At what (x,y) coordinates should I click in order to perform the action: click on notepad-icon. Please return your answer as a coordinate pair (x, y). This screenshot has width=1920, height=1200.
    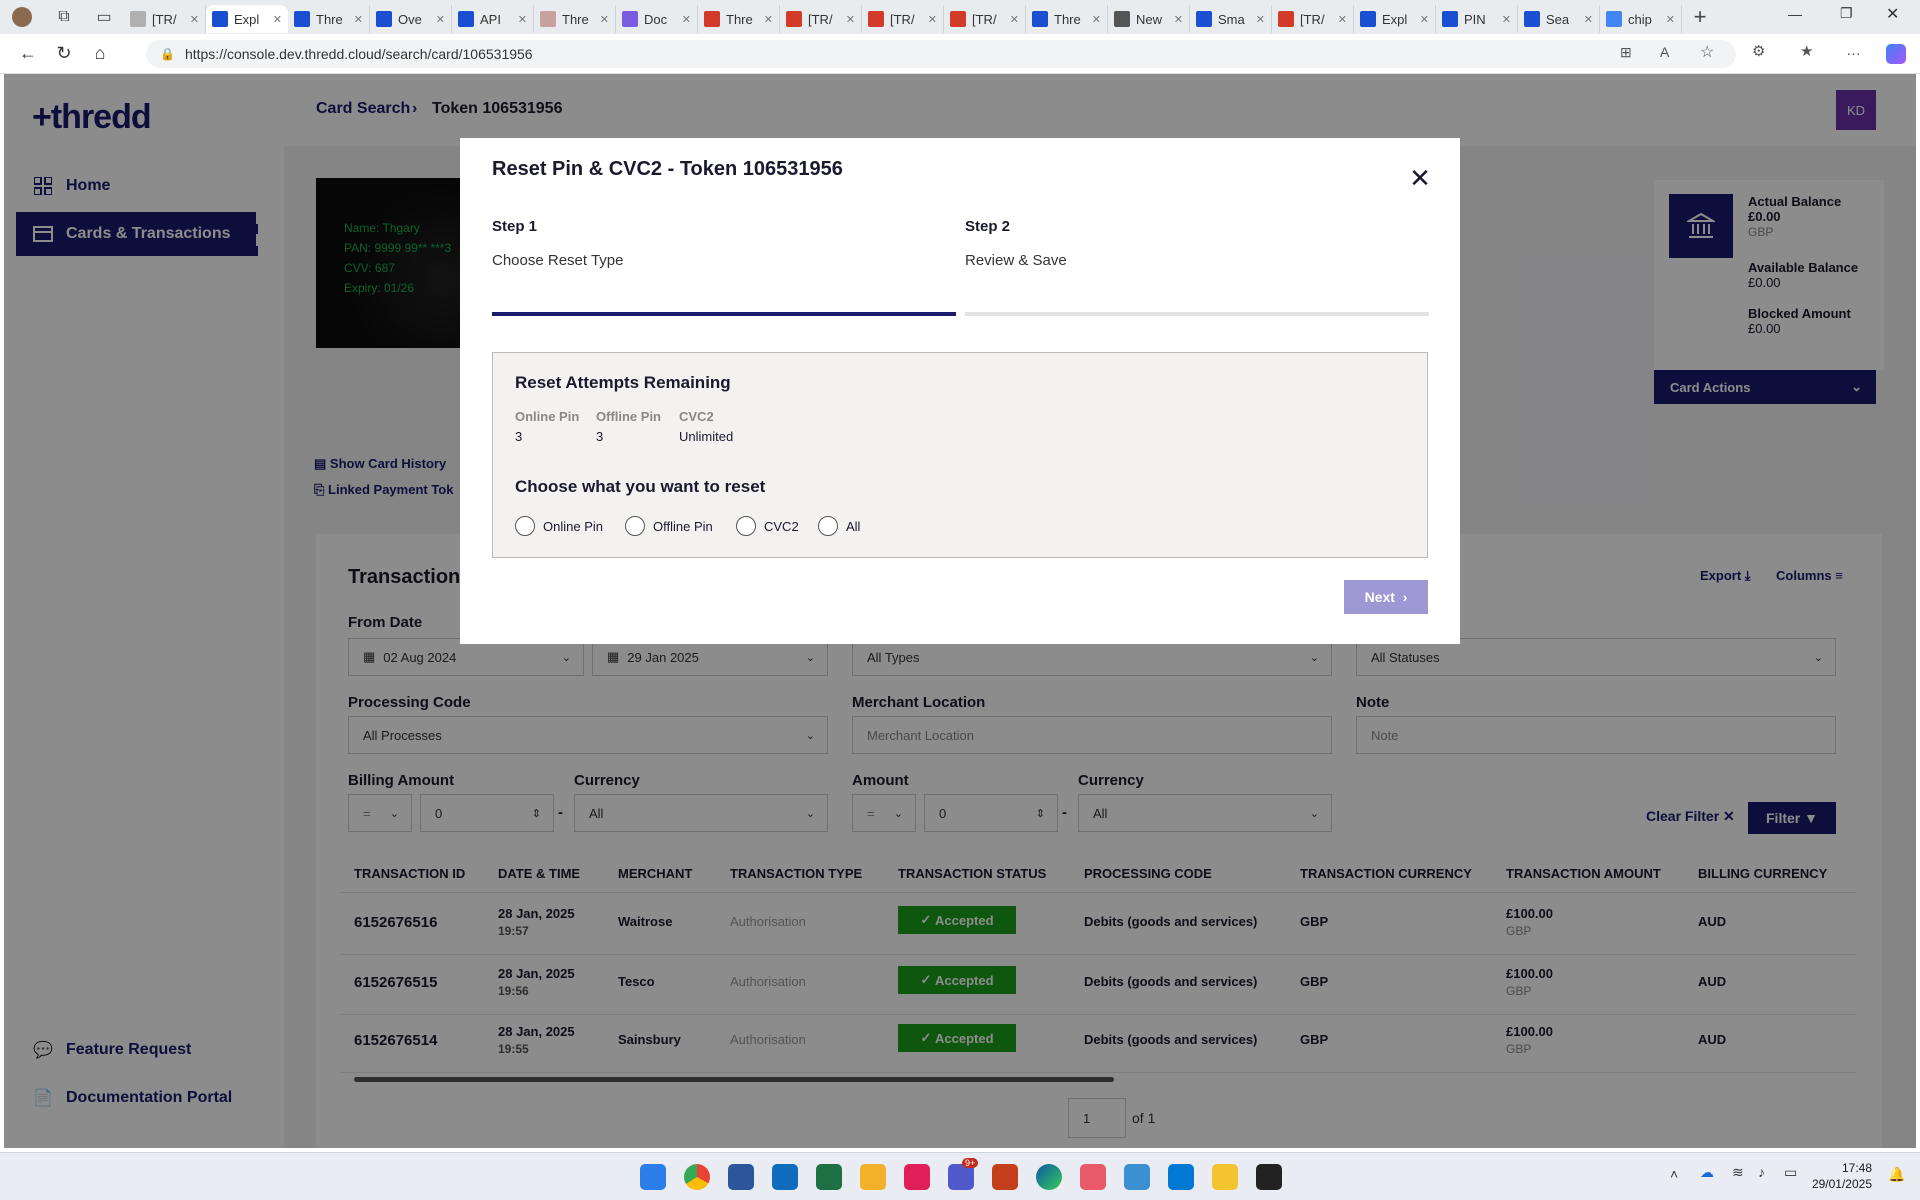
    Looking at the image, I should click on (1137, 1177).